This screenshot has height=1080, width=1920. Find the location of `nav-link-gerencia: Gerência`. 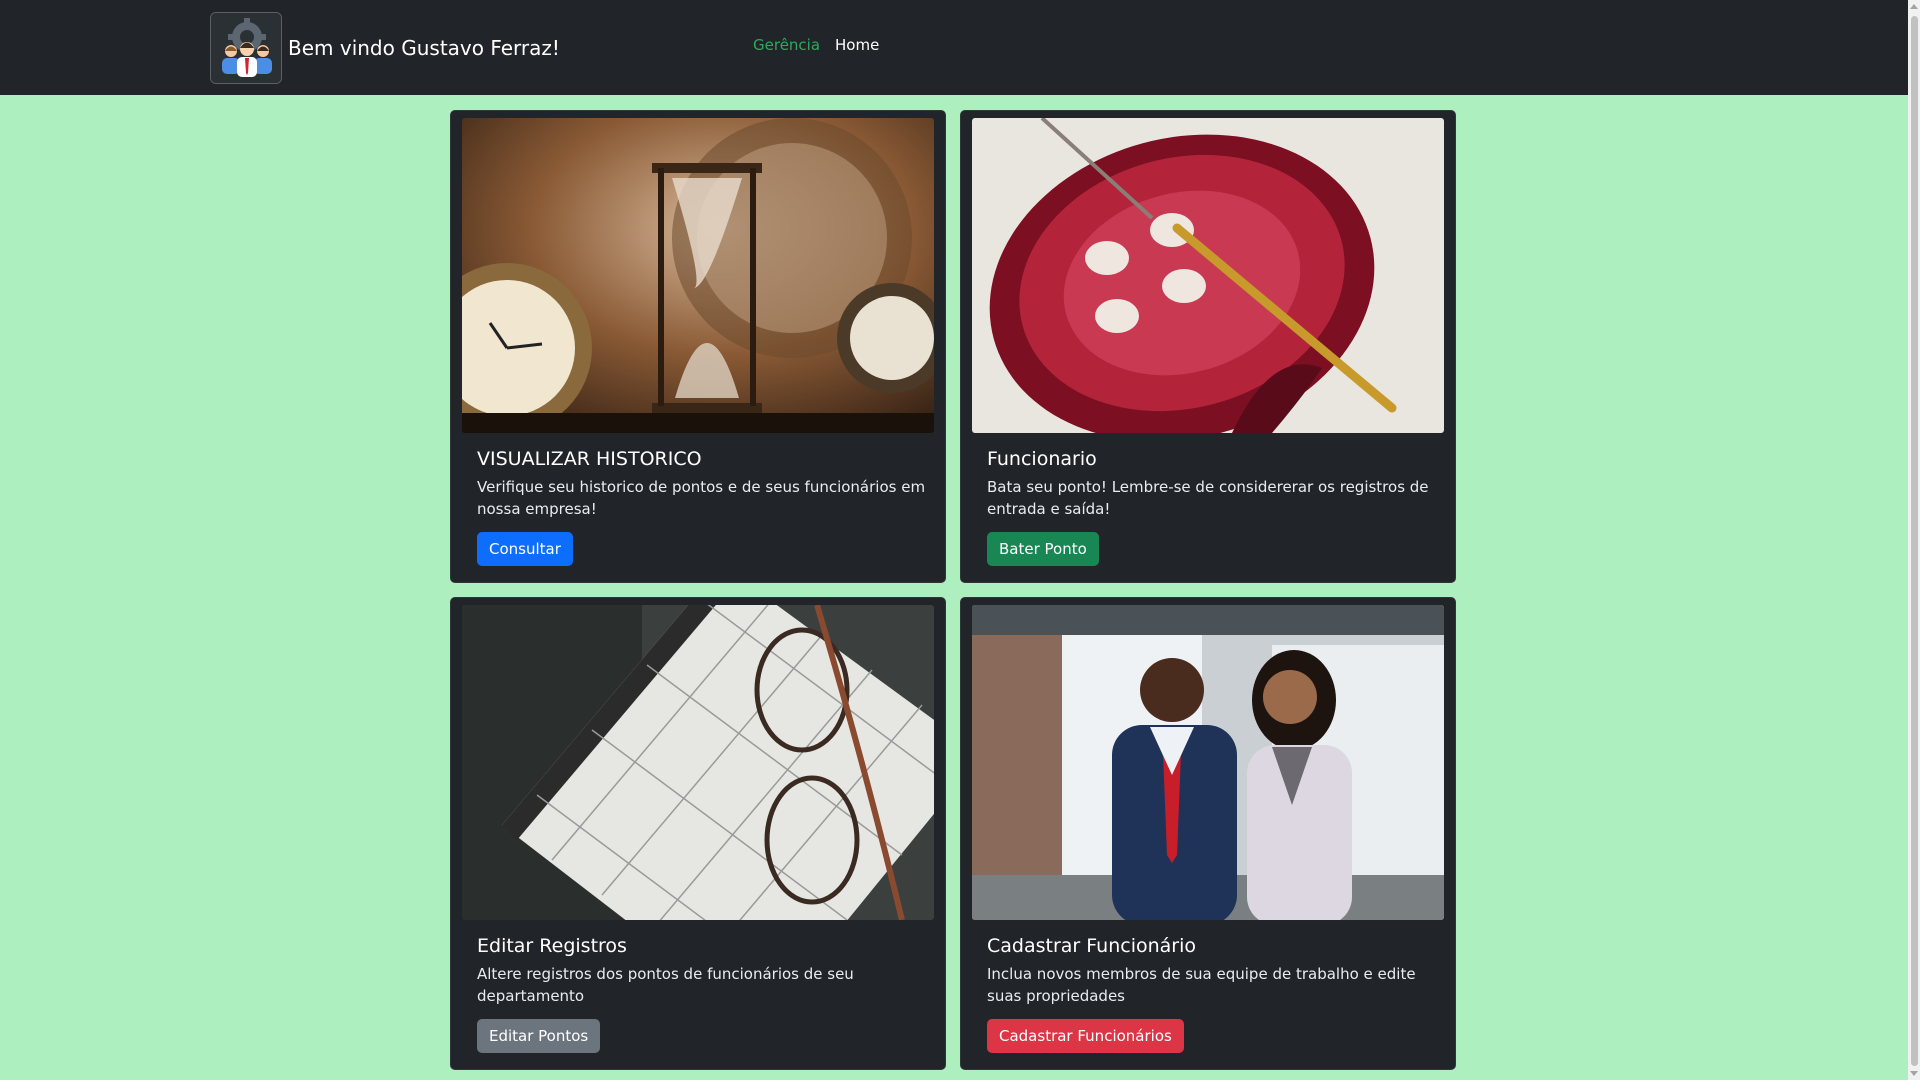

nav-link-gerencia: Gerência is located at coordinates (786, 45).